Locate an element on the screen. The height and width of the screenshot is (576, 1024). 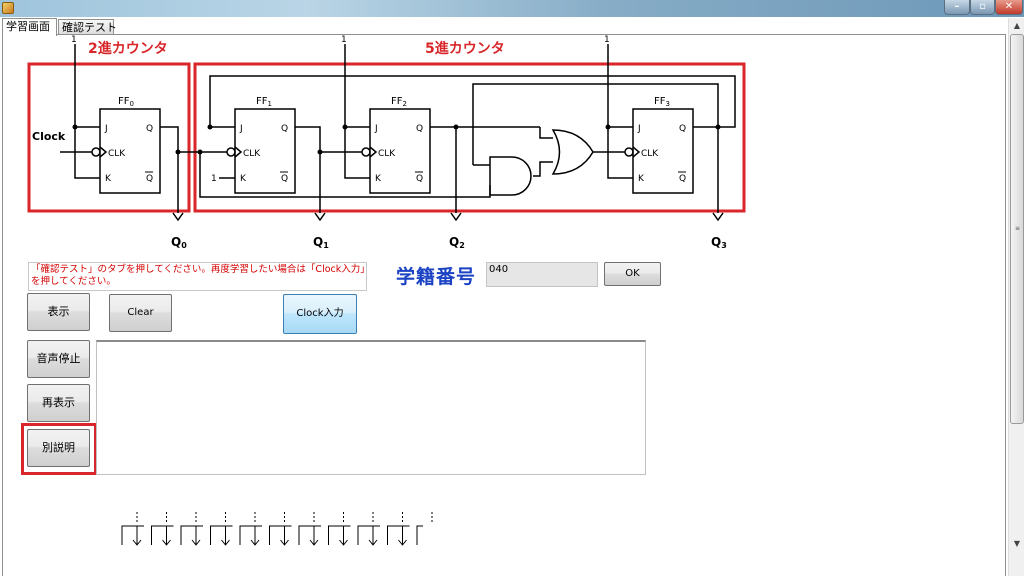
ff3-pin-qbar: Q is located at coordinates (682, 179).